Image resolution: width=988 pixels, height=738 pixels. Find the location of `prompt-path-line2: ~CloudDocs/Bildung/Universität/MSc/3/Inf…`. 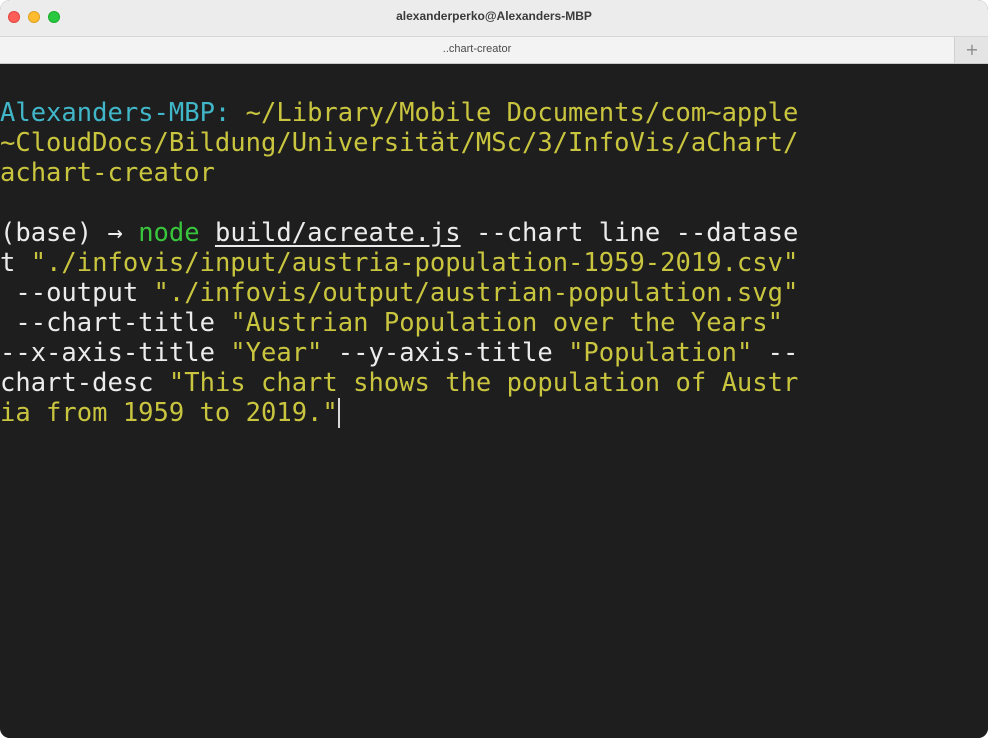

prompt-path-line2: ~CloudDocs/Bildung/Universität/MSc/3/Inf… is located at coordinates (399, 143).